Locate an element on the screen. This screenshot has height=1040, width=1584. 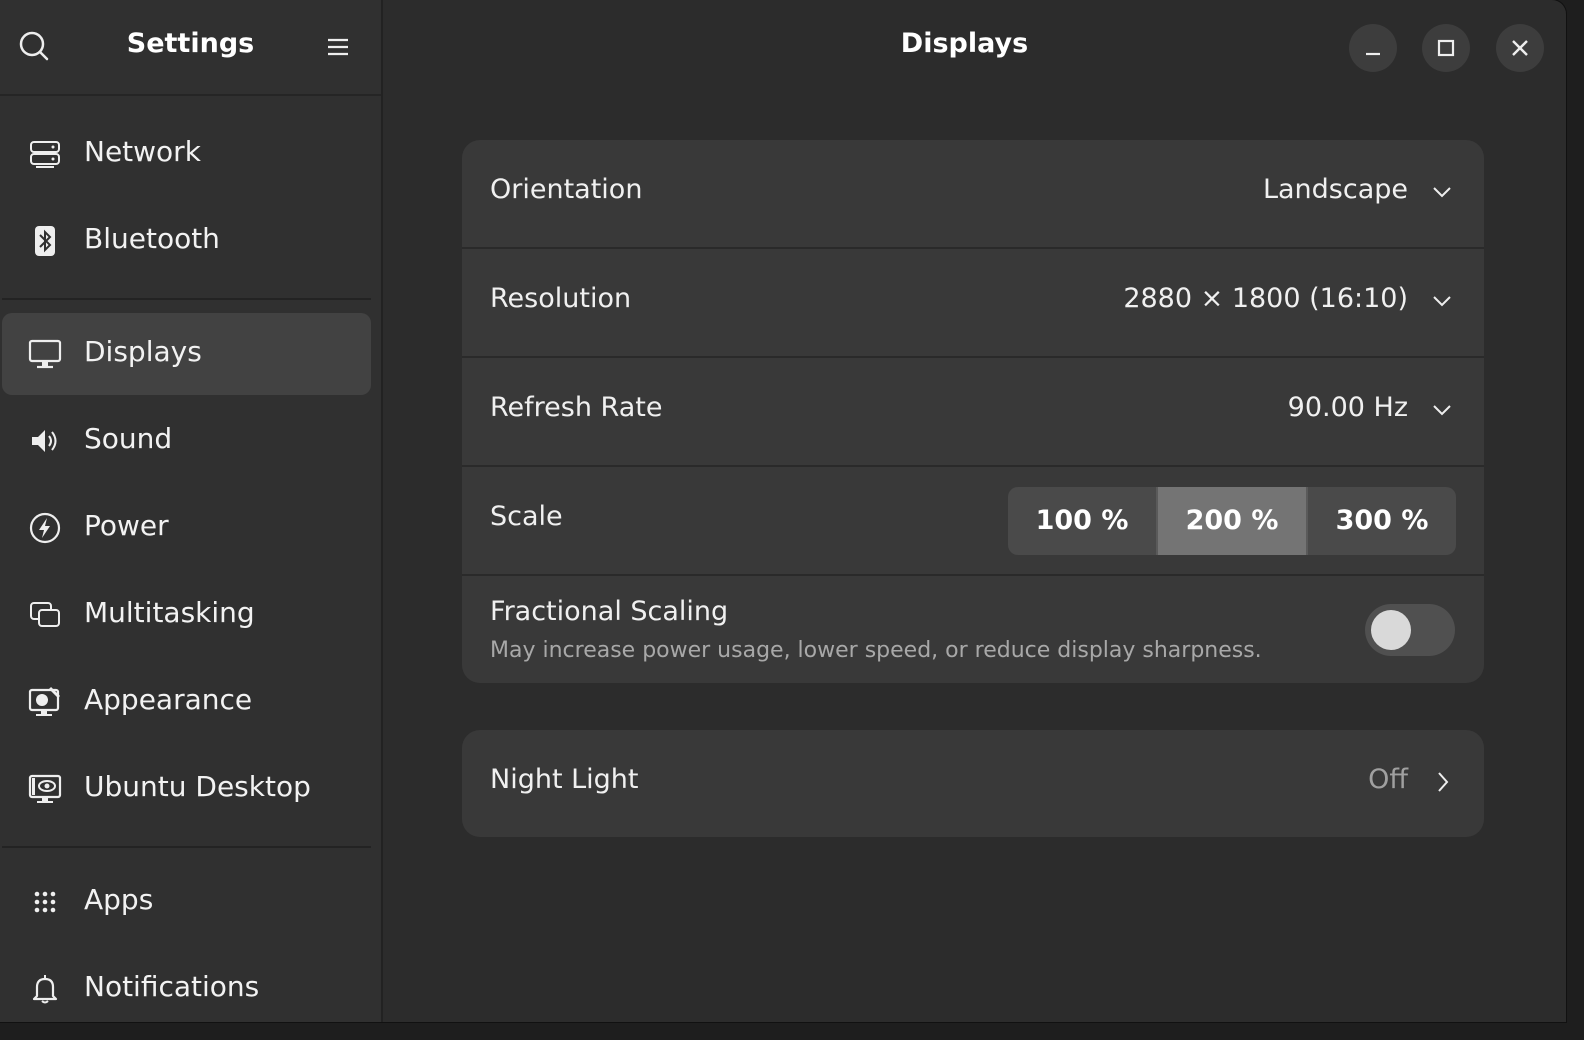
scale-row: Scale 100 % 200 % 300 % is located at coordinates (973, 520).